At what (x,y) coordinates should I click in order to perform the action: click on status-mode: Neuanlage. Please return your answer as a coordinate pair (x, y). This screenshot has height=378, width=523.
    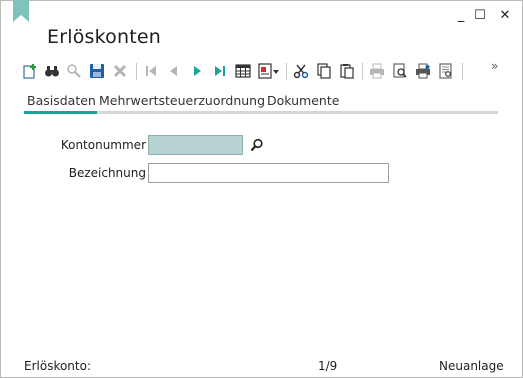
    Looking at the image, I should click on (471, 366).